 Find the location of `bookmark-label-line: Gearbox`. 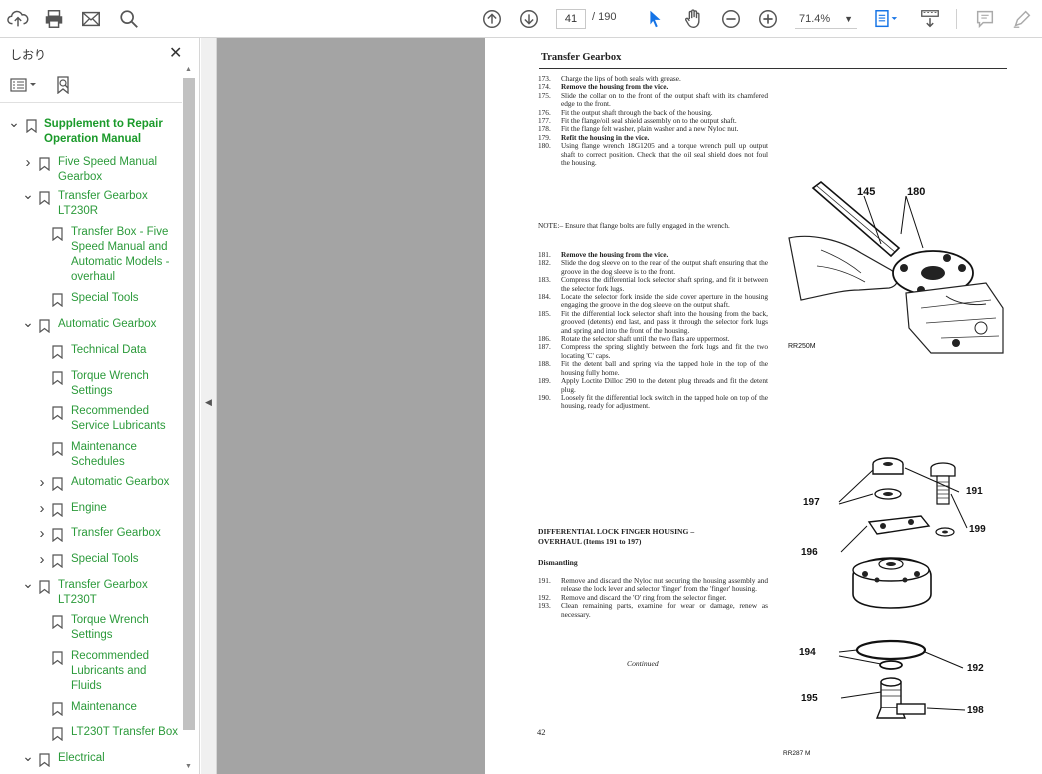

bookmark-label-line: Gearbox is located at coordinates (80, 177).